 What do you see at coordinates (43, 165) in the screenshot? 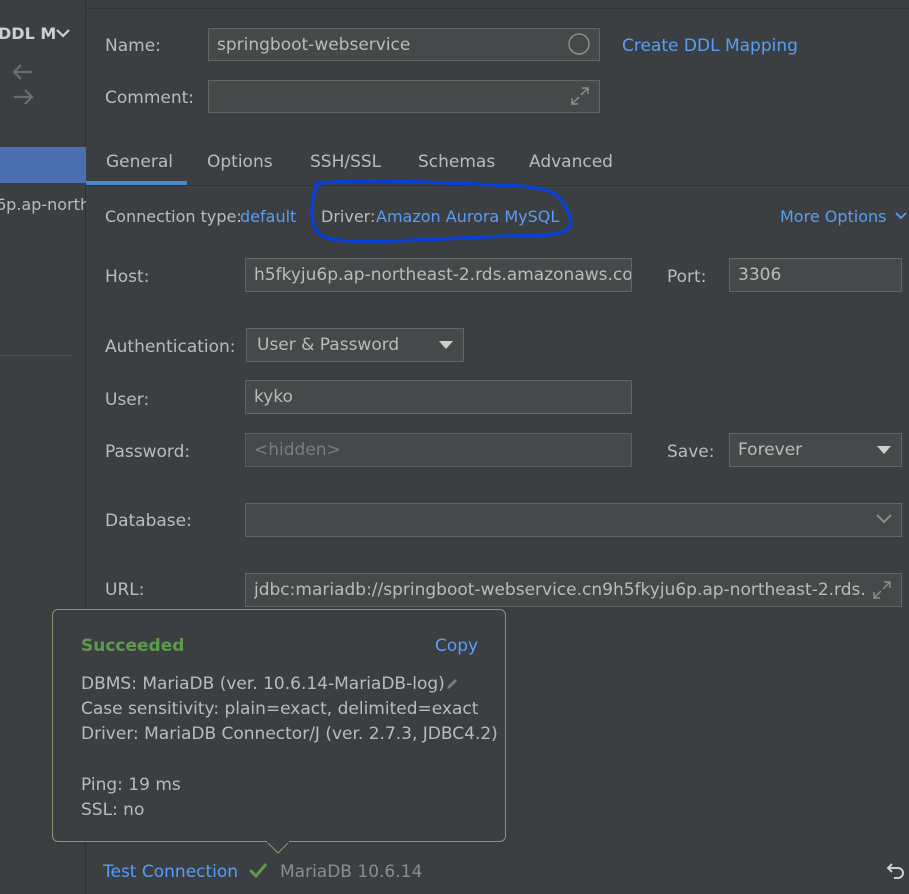
I see `selected-data-source` at bounding box center [43, 165].